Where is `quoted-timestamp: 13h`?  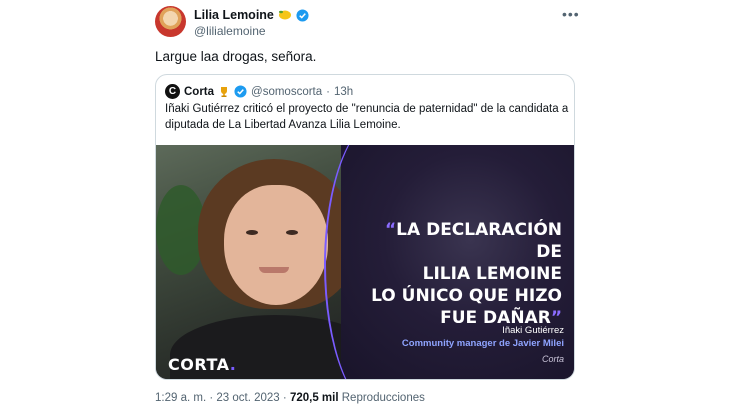 quoted-timestamp: 13h is located at coordinates (343, 92).